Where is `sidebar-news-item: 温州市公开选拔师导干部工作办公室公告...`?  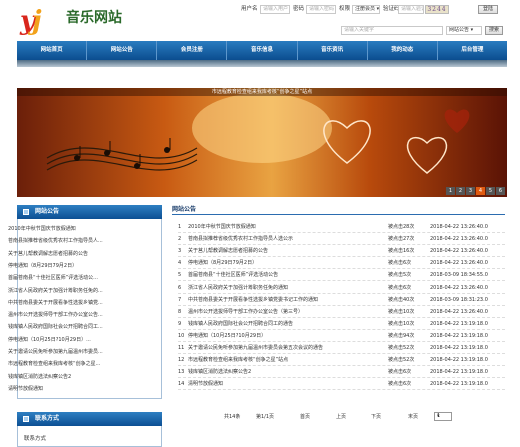
sidebar-news-item: 温州市公开选拔师导干部工作办公室公告... is located at coordinates (74, 315).